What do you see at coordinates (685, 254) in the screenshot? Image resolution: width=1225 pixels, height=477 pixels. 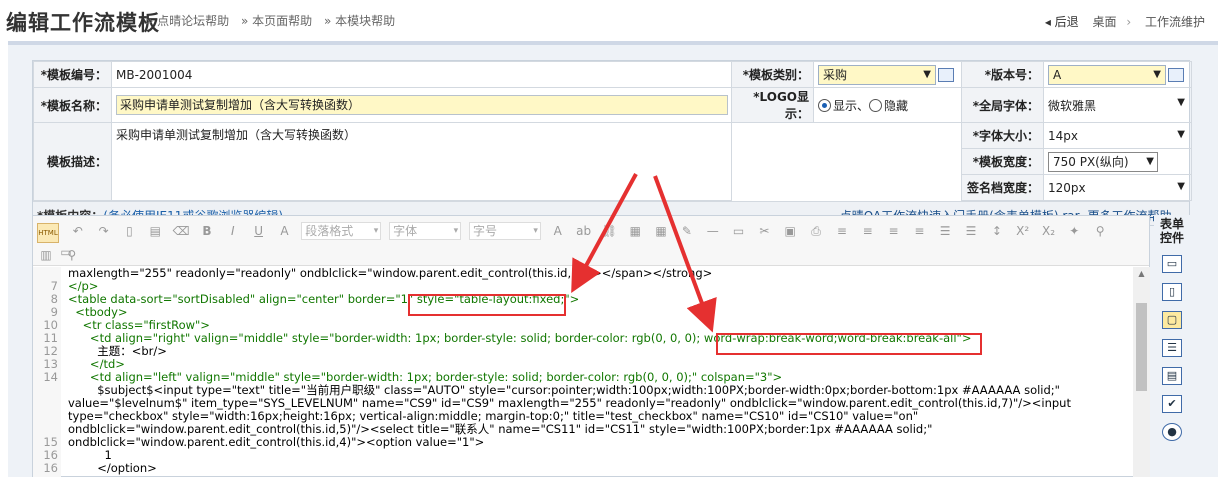 I see `arrow-to-word-wrap` at bounding box center [685, 254].